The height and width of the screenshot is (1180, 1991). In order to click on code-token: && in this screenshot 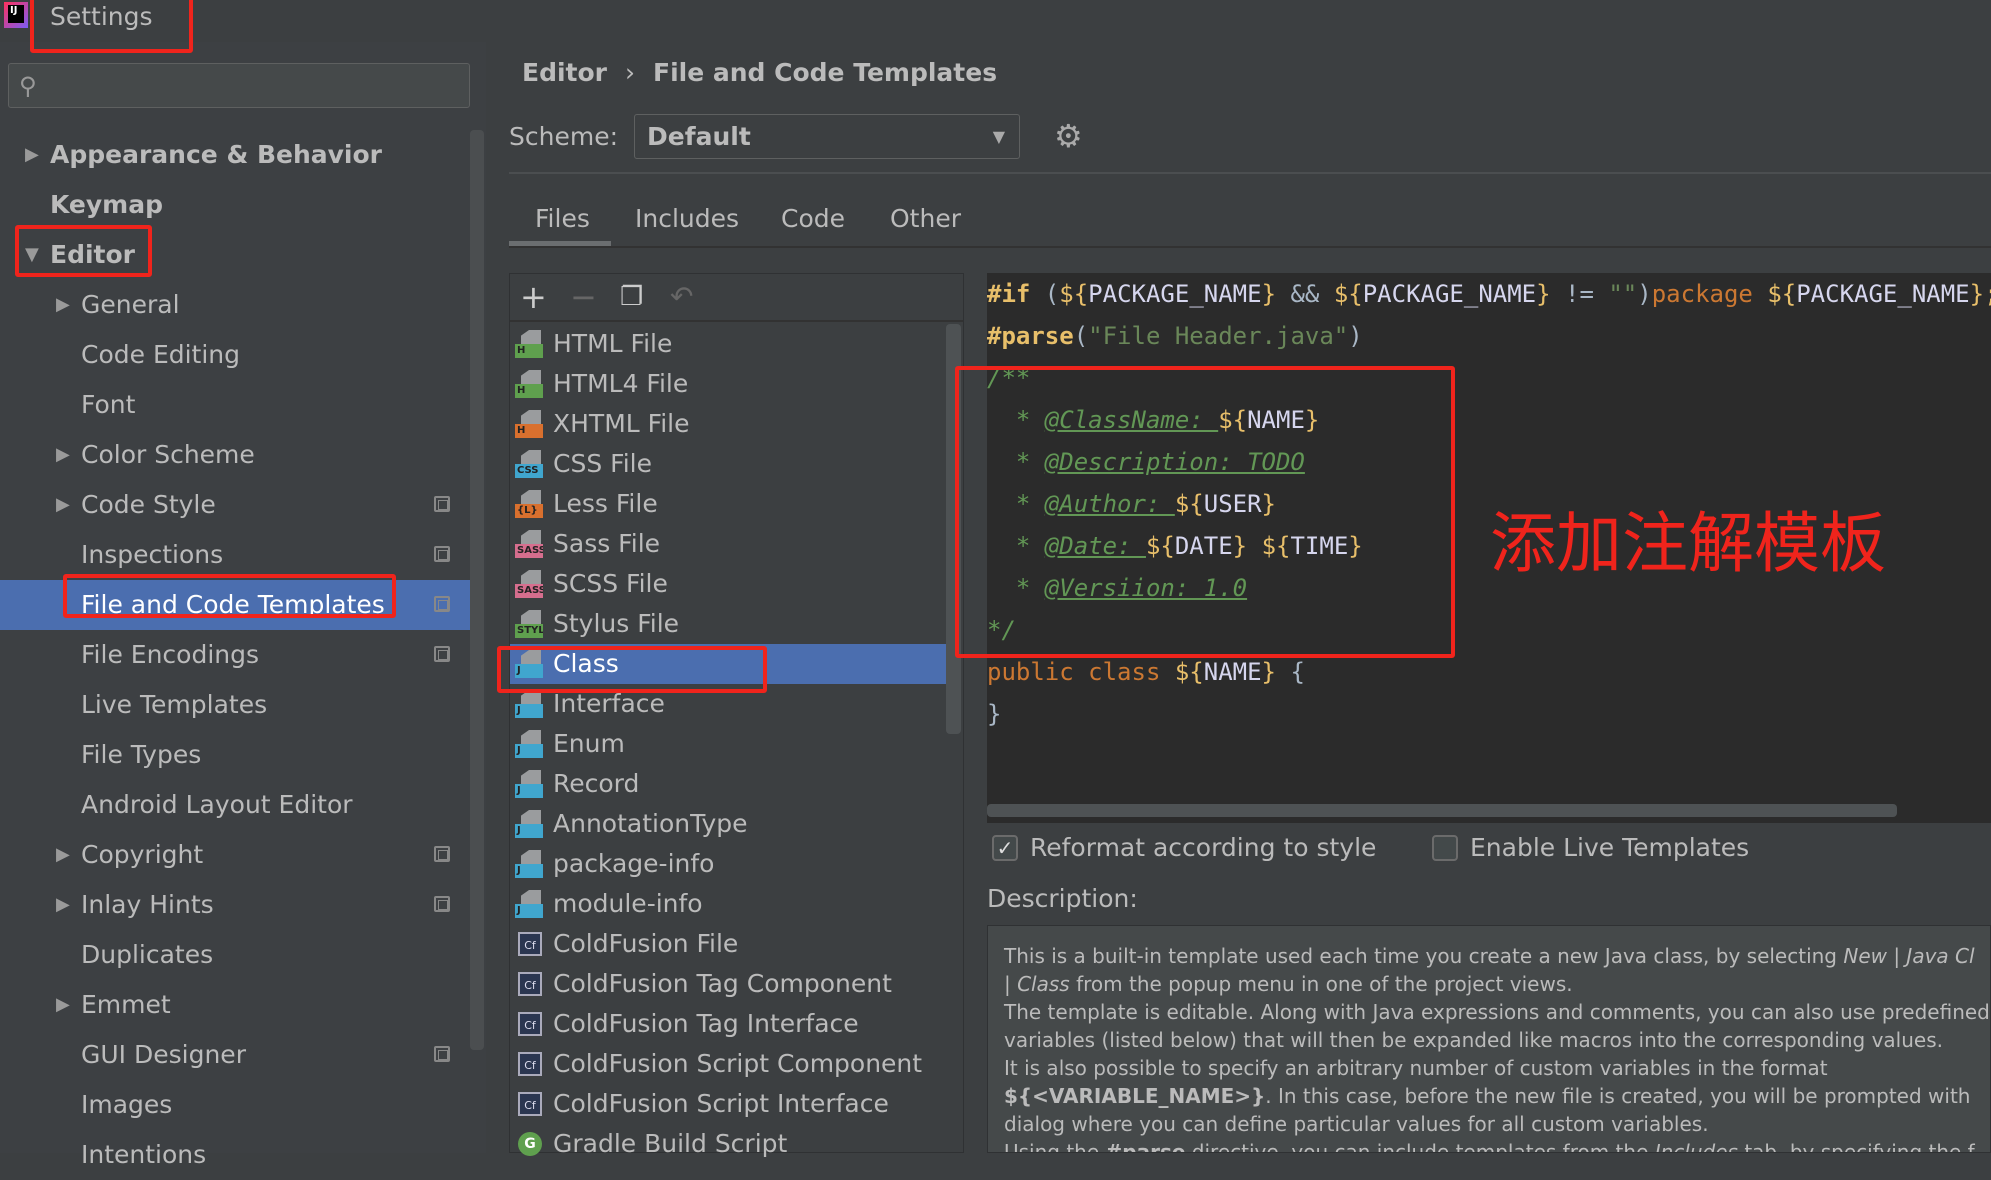, I will do `click(1305, 294)`.